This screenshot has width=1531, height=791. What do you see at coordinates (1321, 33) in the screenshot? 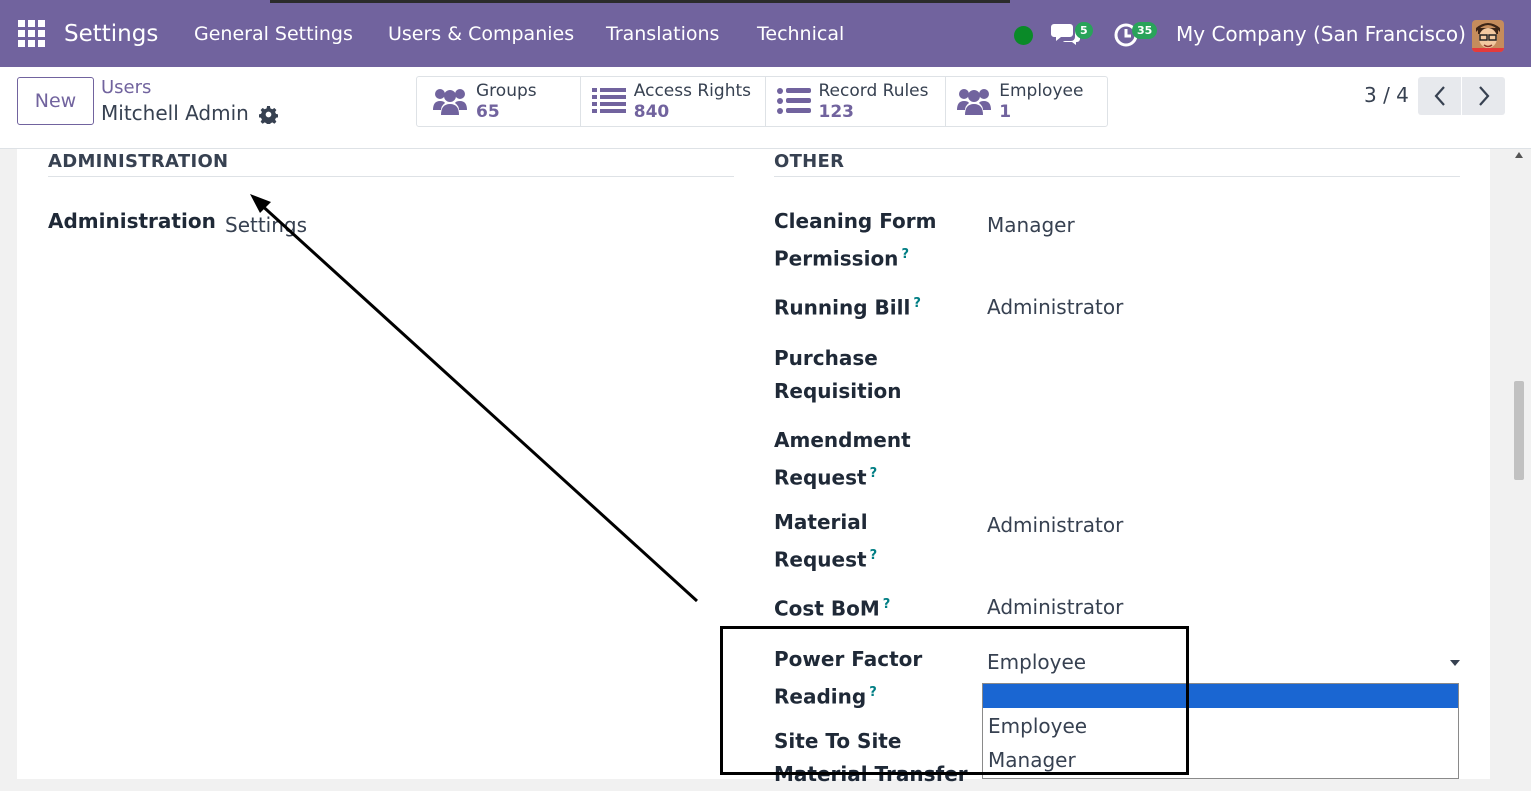
I see `company-switcher: My Company (San Francisco)` at bounding box center [1321, 33].